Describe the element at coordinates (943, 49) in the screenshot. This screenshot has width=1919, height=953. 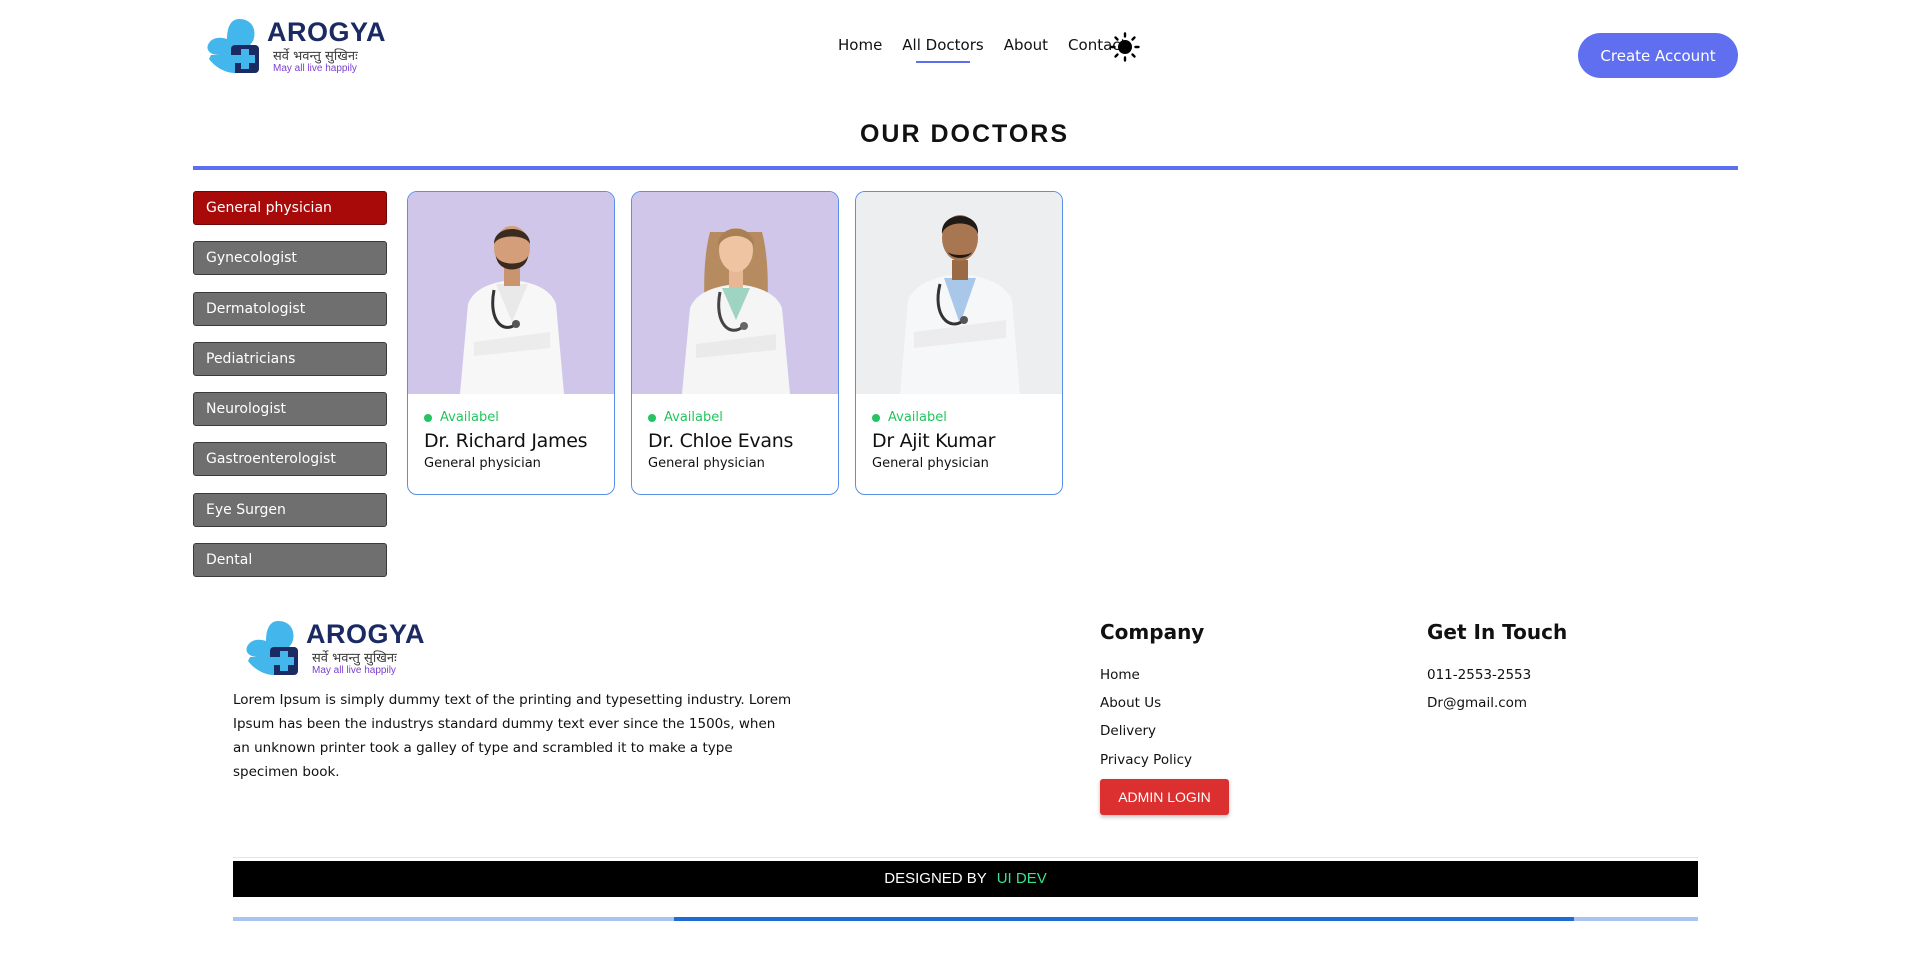
I see `nav-all-doctors: All Doctors` at that location.